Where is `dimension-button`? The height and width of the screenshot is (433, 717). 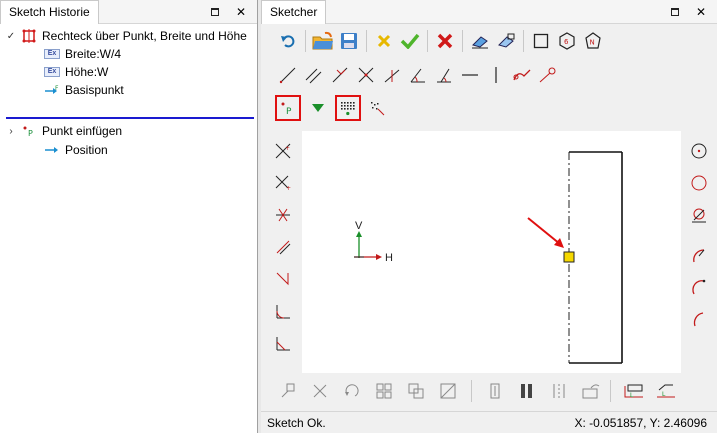 dimension-button is located at coordinates (495, 391).